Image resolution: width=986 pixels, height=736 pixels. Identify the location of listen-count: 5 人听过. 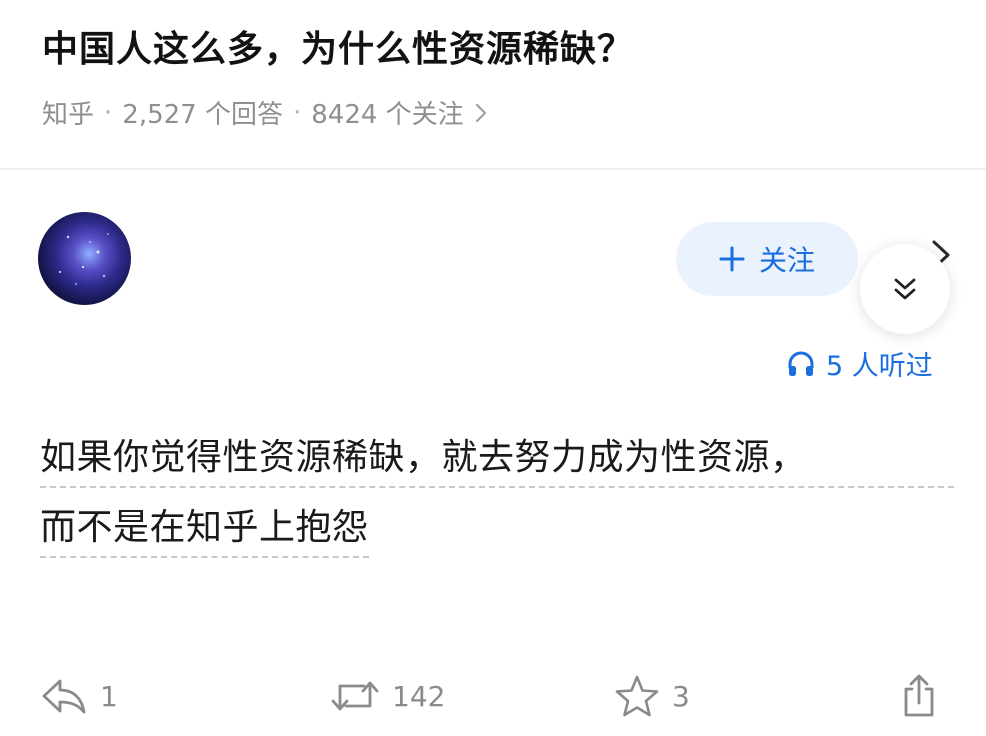
(859, 363).